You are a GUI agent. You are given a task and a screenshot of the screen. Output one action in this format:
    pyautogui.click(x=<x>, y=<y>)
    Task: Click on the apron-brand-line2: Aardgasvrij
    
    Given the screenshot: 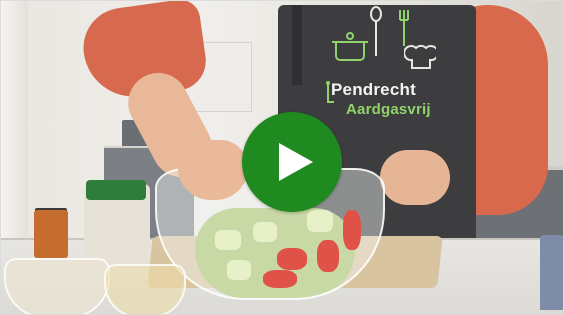 What is the action you would take?
    pyautogui.click(x=388, y=109)
    